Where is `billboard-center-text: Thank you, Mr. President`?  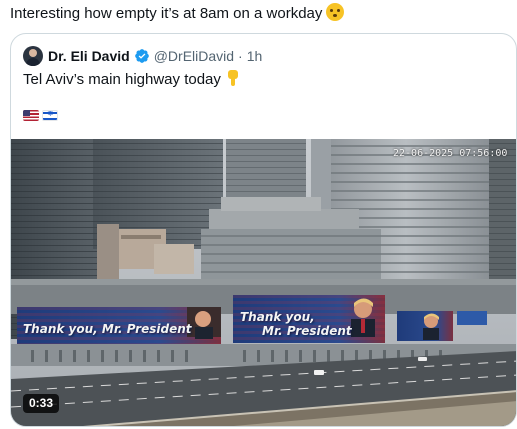 billboard-center-text: Thank you, Mr. President is located at coordinates (296, 324).